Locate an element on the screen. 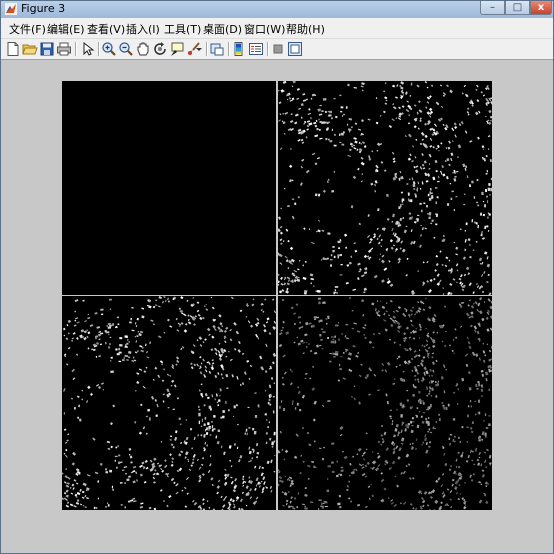 The width and height of the screenshot is (554, 554). menu-help: 帮助(H) is located at coordinates (305, 29).